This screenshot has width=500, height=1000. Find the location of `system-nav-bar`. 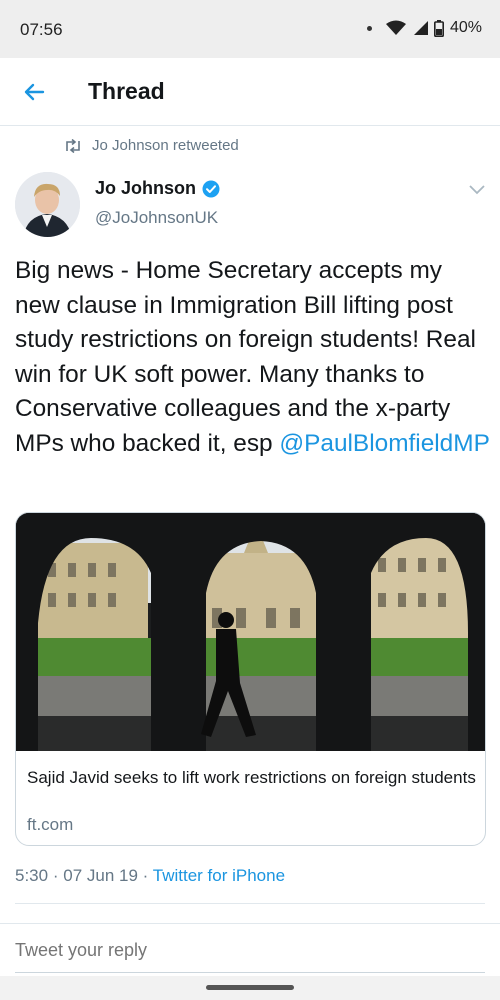

system-nav-bar is located at coordinates (250, 988).